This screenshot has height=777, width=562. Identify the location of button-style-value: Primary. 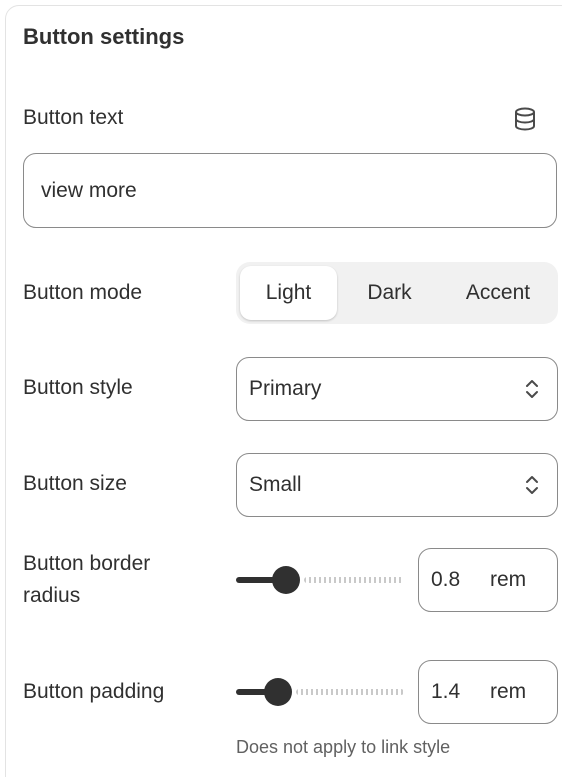
(285, 388).